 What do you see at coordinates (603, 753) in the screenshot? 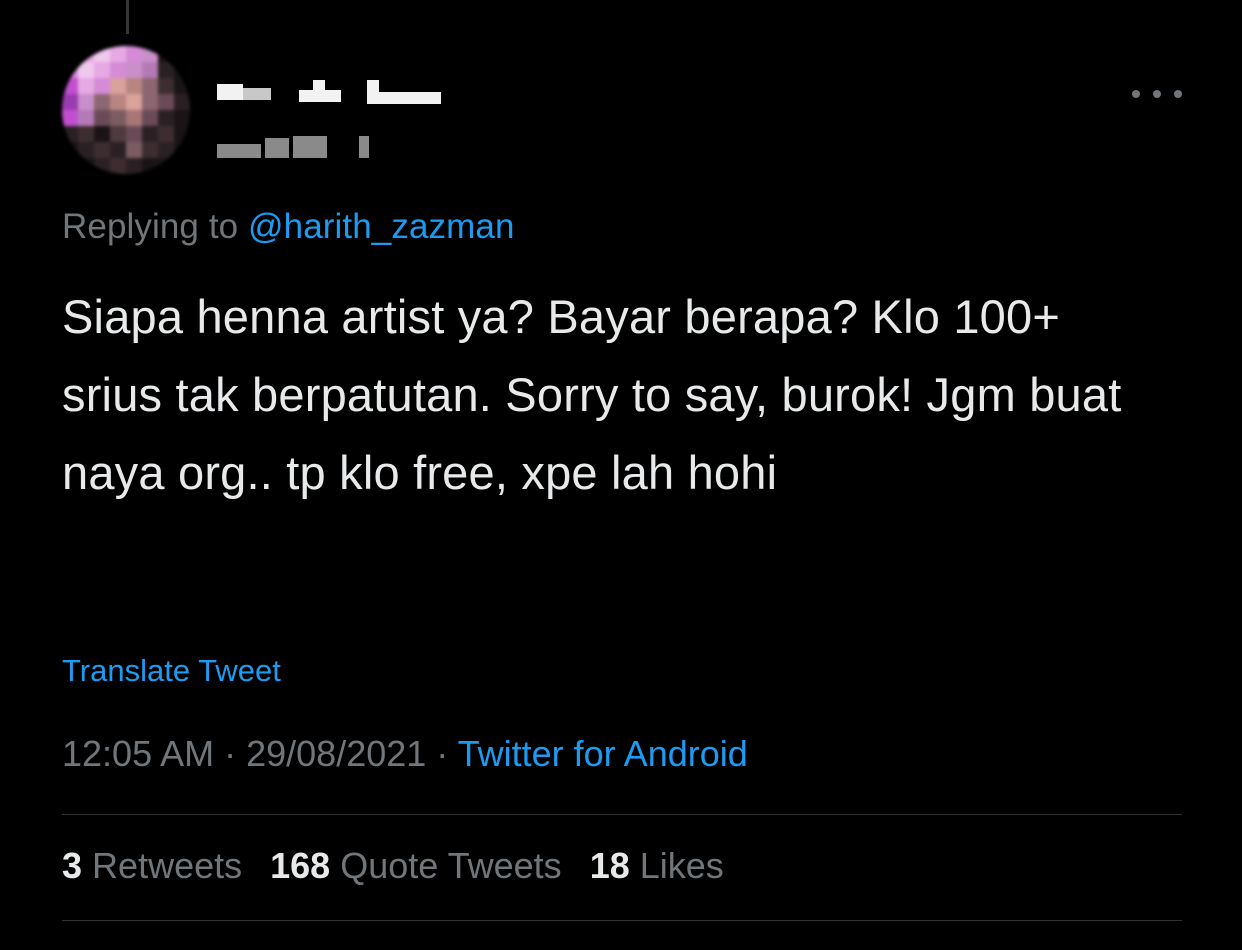
I see `tweet-source-link: Twitter for Android` at bounding box center [603, 753].